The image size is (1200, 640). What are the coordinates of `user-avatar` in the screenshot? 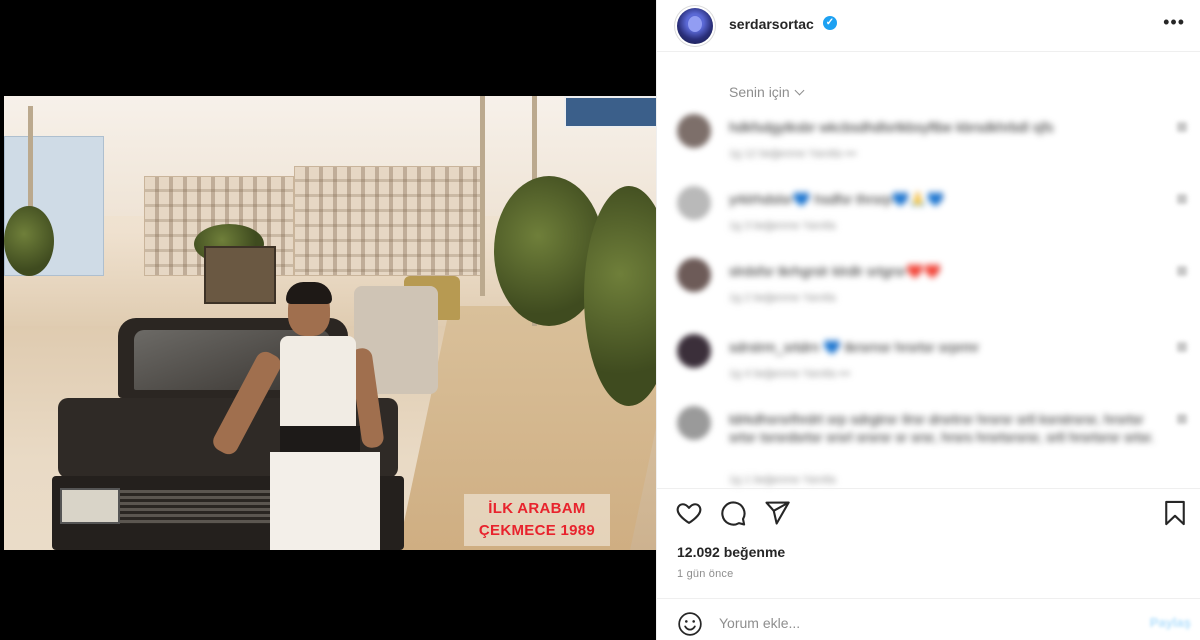 It's located at (695, 26).